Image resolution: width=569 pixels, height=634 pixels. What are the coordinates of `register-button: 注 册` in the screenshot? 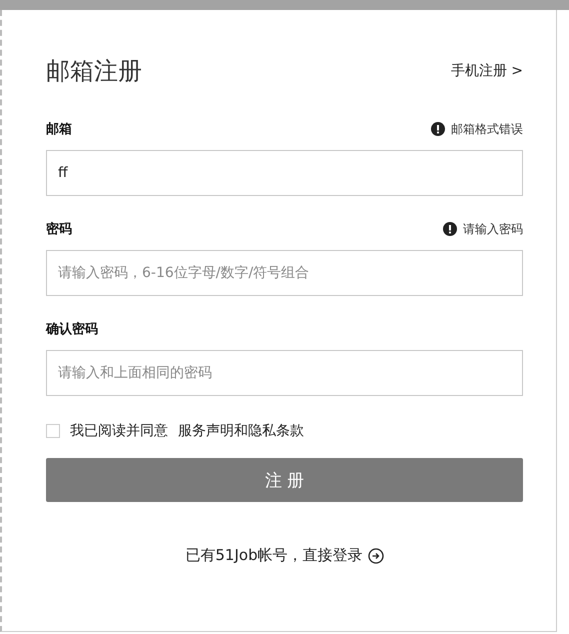 It's located at (284, 480).